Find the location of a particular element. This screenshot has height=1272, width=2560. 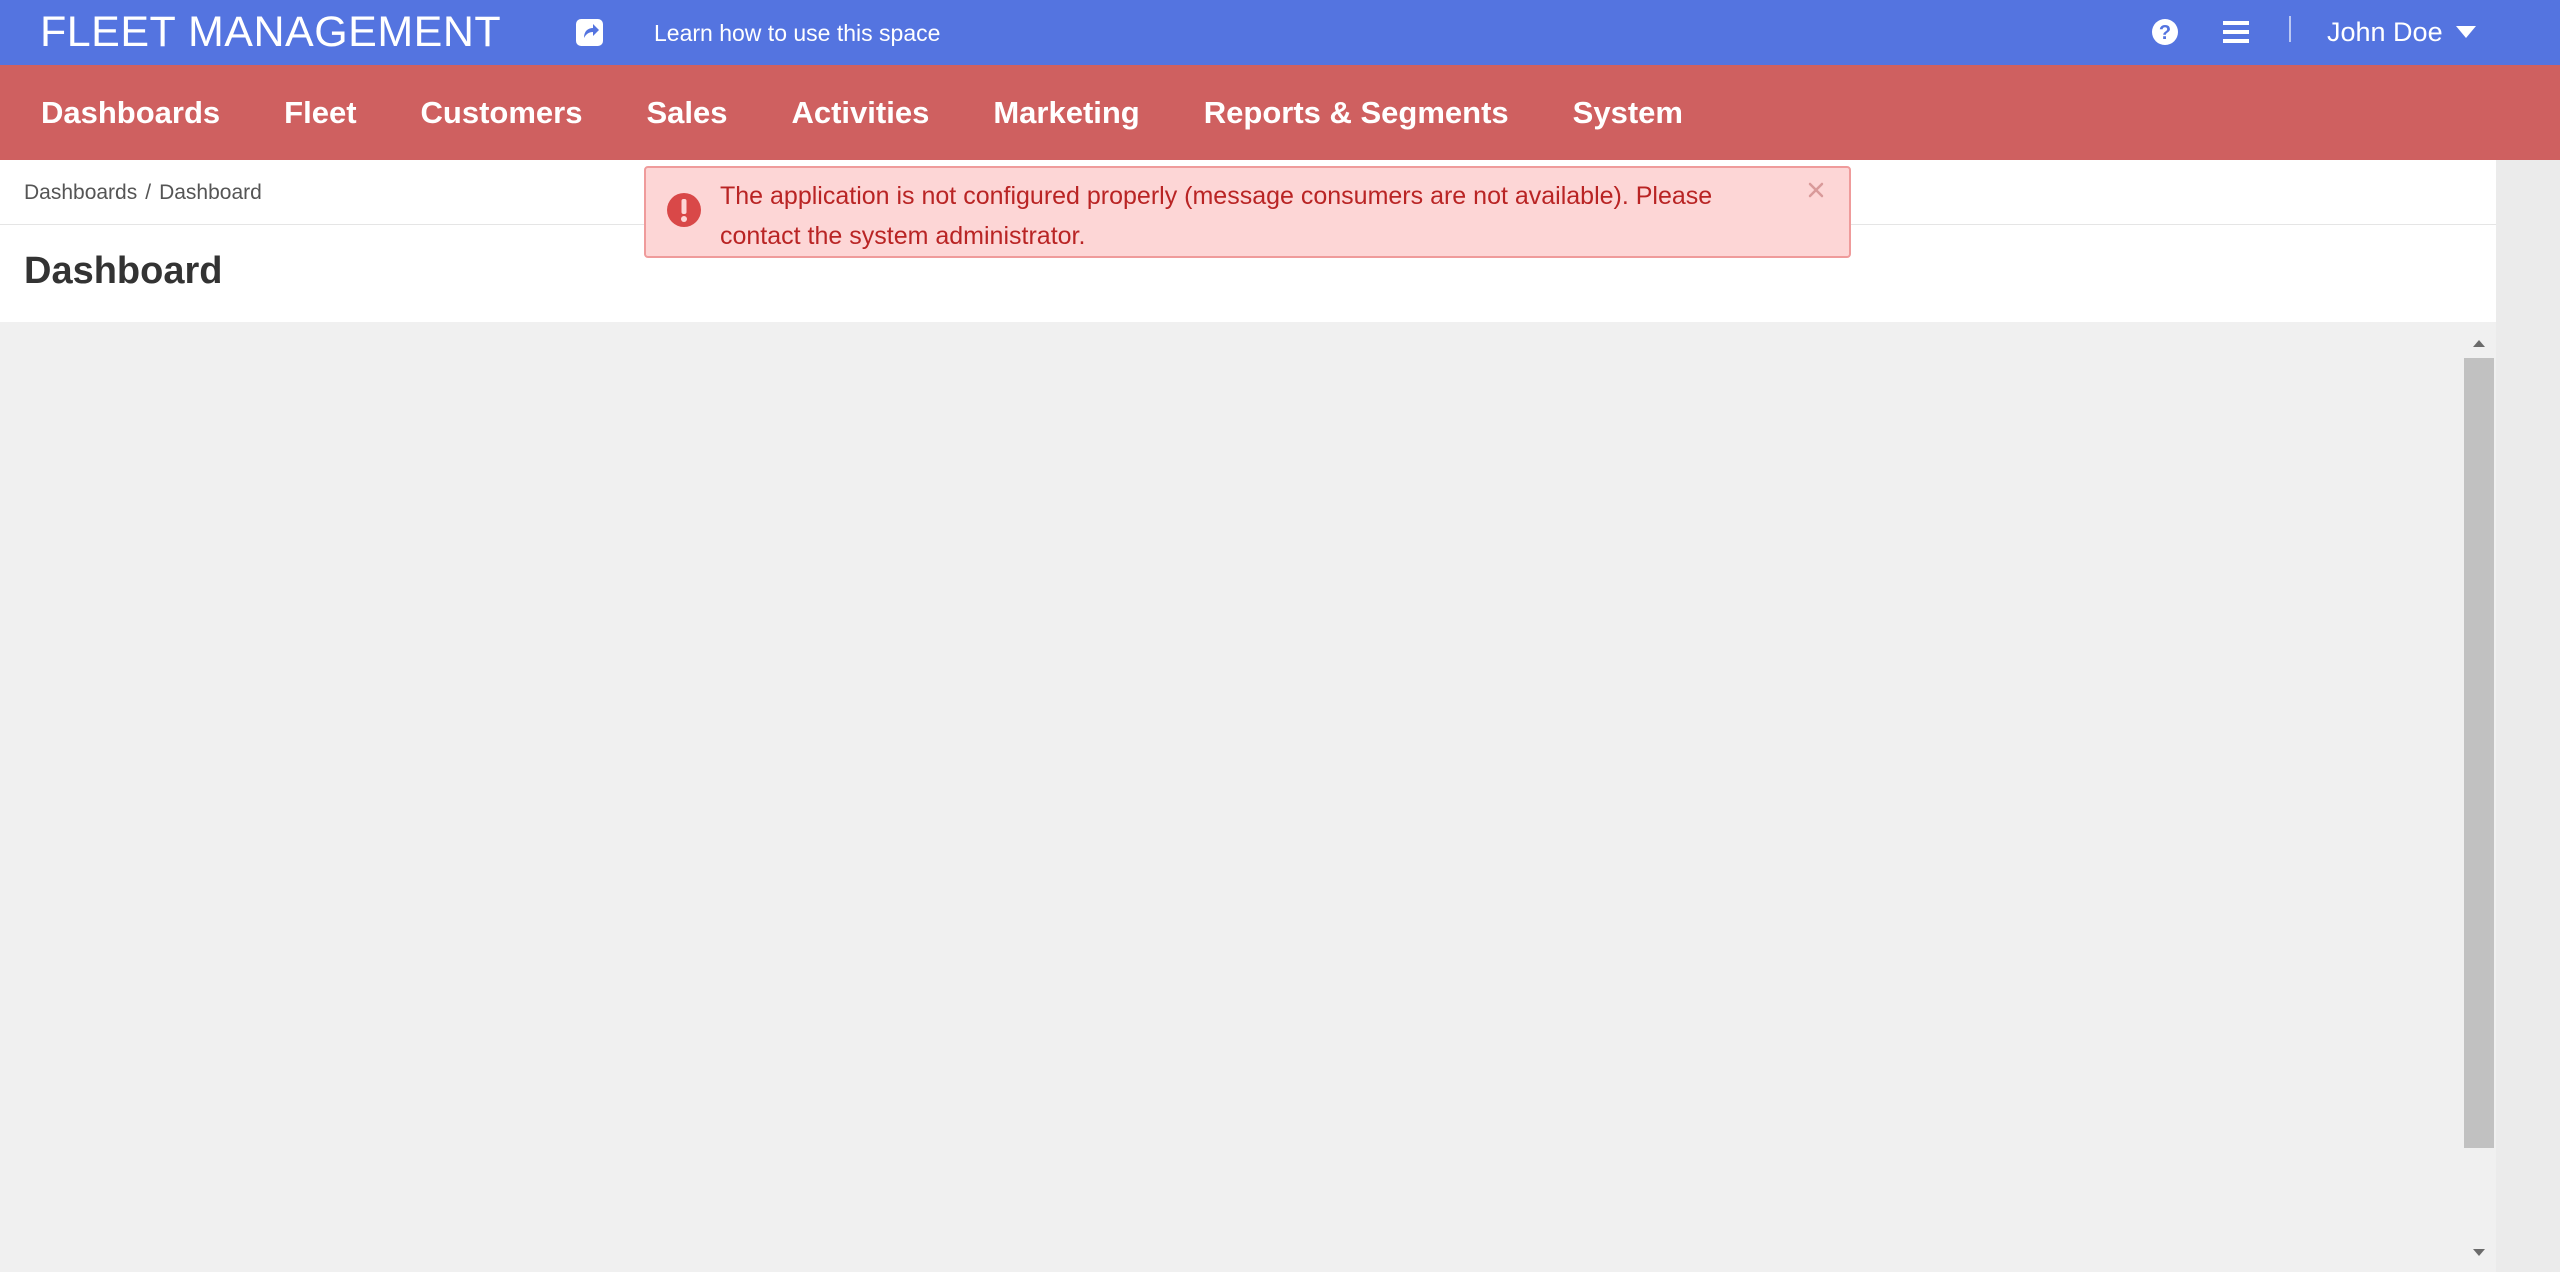

close-icon is located at coordinates (1816, 190).